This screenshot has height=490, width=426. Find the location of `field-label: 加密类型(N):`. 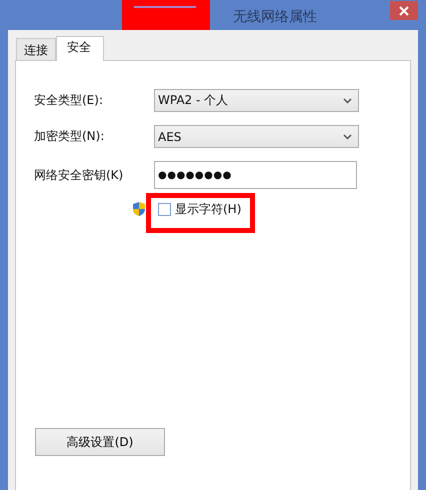

field-label: 加密类型(N): is located at coordinates (70, 136).